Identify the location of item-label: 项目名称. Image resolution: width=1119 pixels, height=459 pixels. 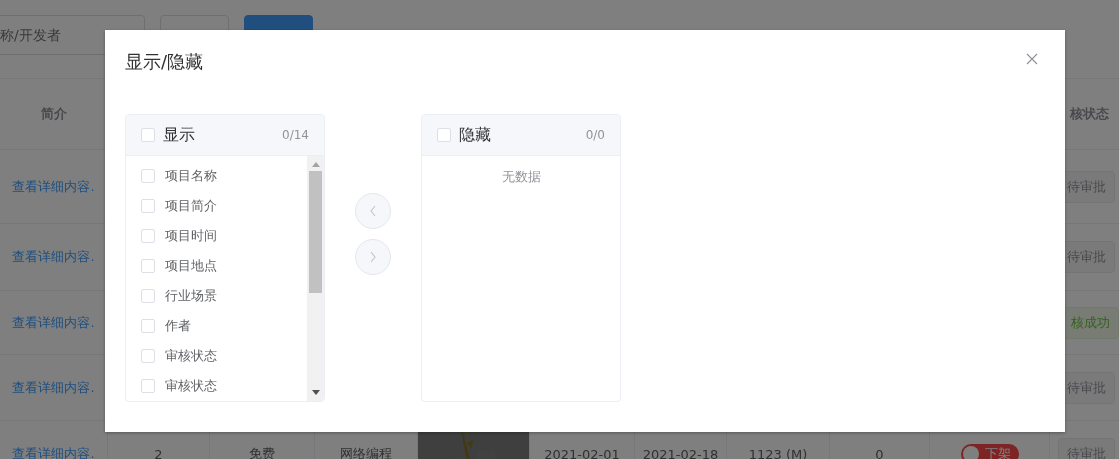
(191, 176).